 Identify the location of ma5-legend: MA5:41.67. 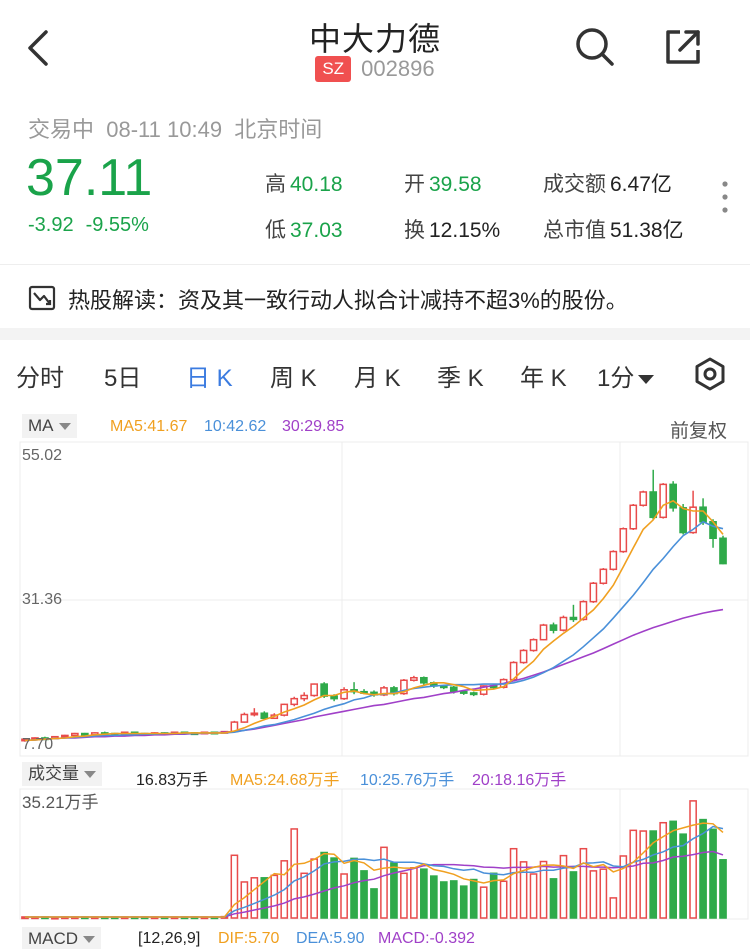
(149, 426).